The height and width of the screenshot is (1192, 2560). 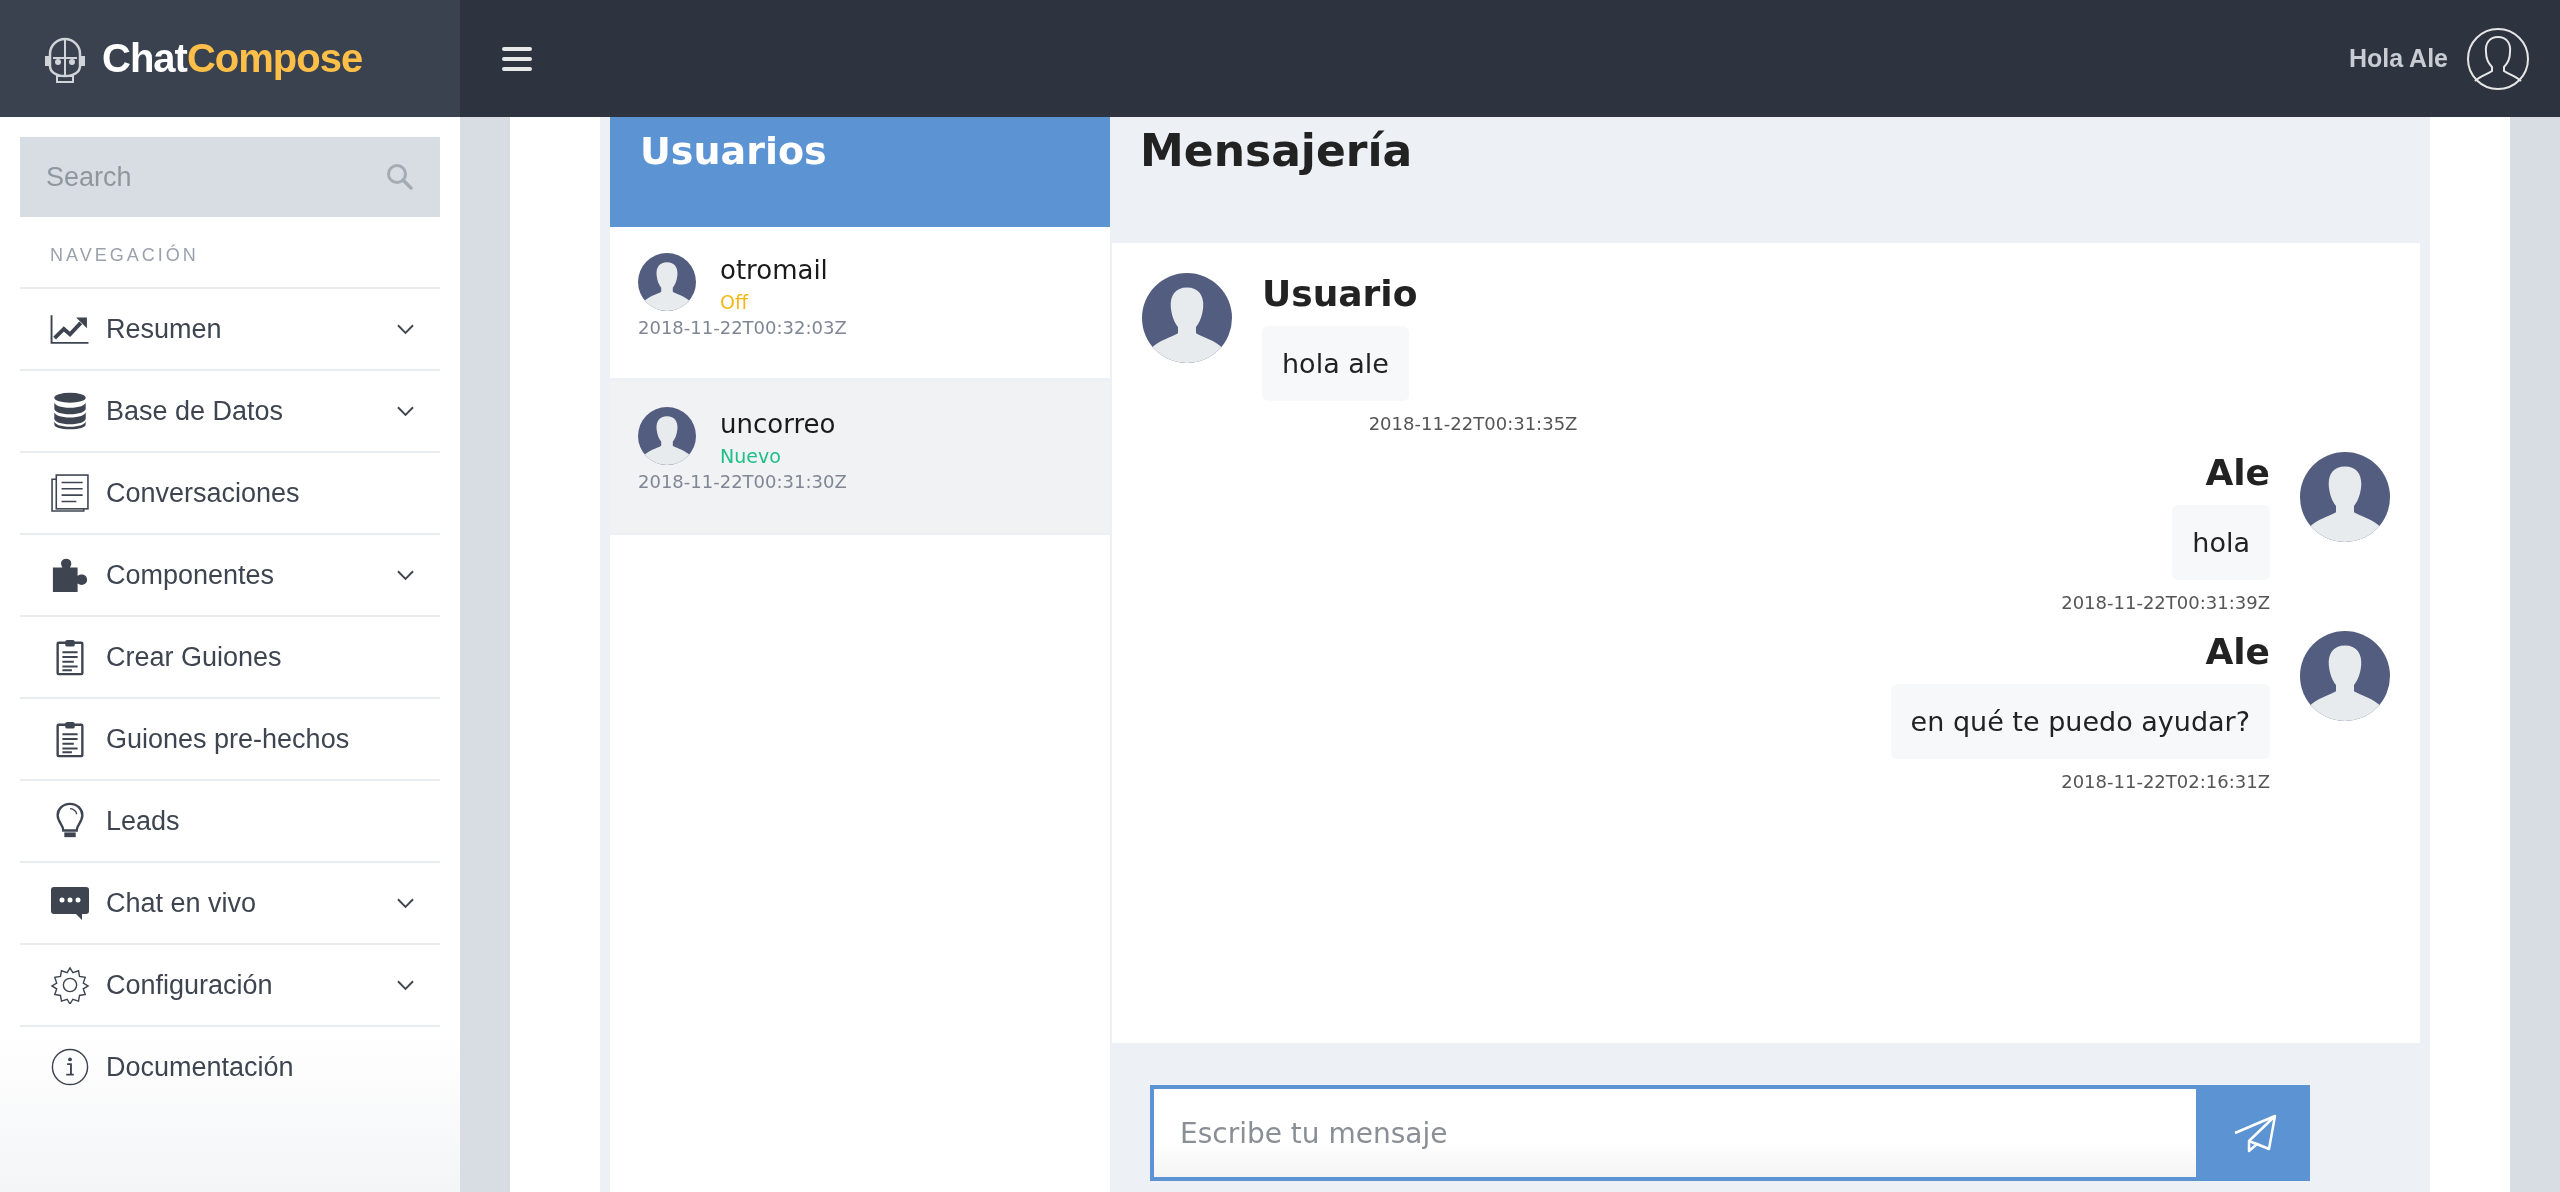 What do you see at coordinates (232, 58) in the screenshot?
I see `app-logo-text: ChatCompose` at bounding box center [232, 58].